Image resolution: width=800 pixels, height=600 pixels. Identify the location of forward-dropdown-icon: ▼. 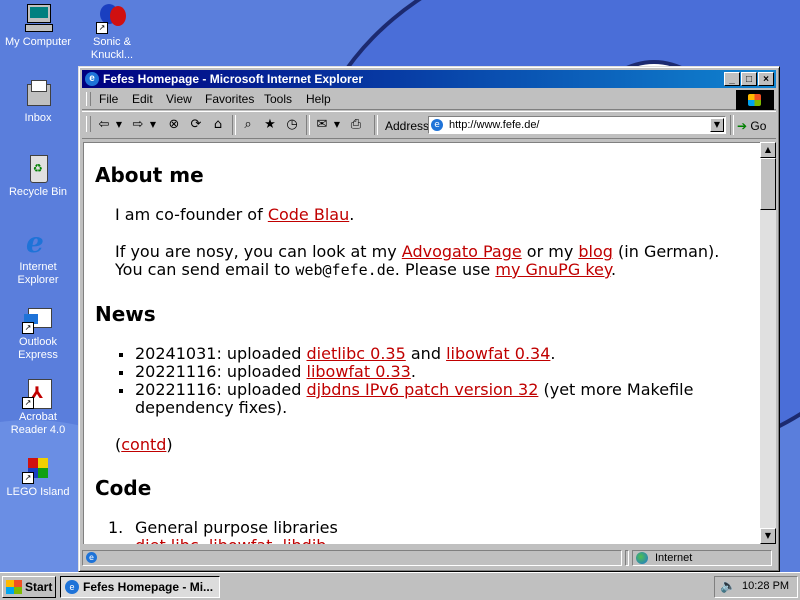
(153, 125).